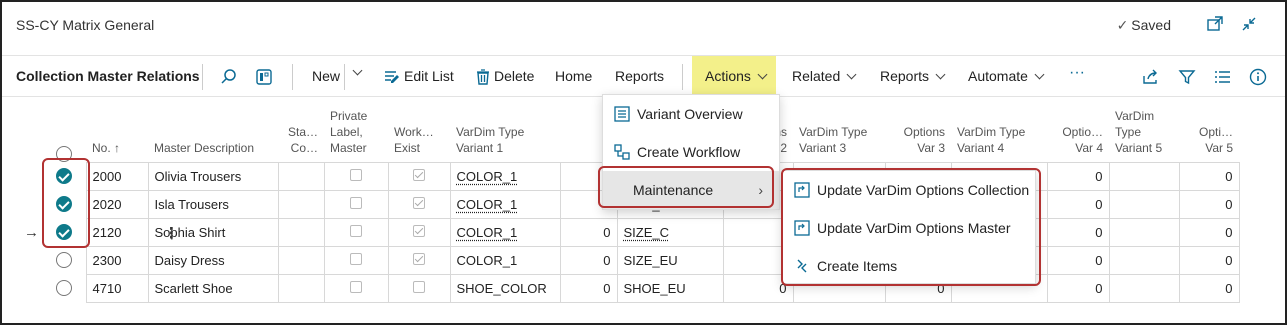  I want to click on menu-item-update-vardim-options-collection: Update VarDim Options Collection, so click(909, 190).